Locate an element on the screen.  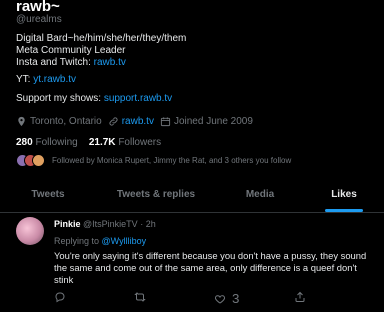
profile-tabs: Tweets Tweets & replies Media Likes is located at coordinates (192, 194).